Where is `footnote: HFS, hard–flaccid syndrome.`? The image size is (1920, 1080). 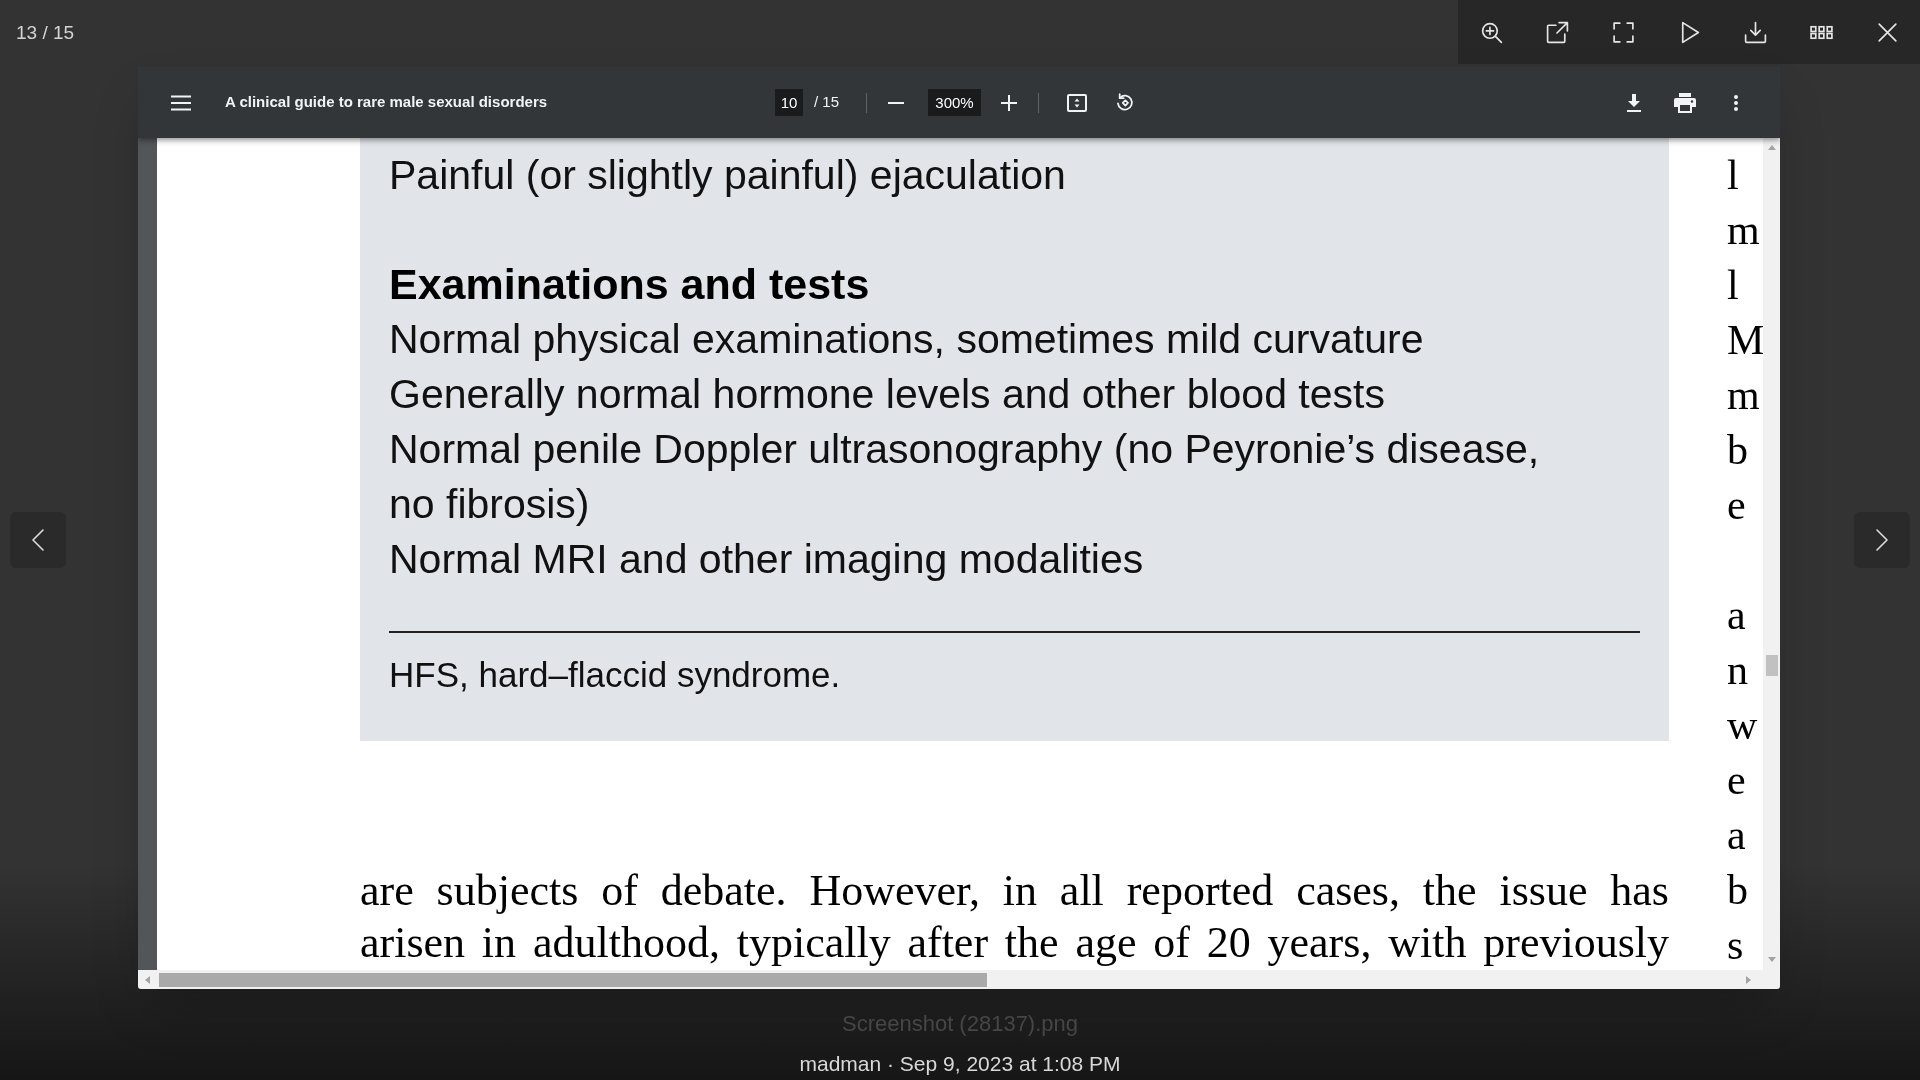 footnote: HFS, hard–flaccid syndrome. is located at coordinates (615, 675).